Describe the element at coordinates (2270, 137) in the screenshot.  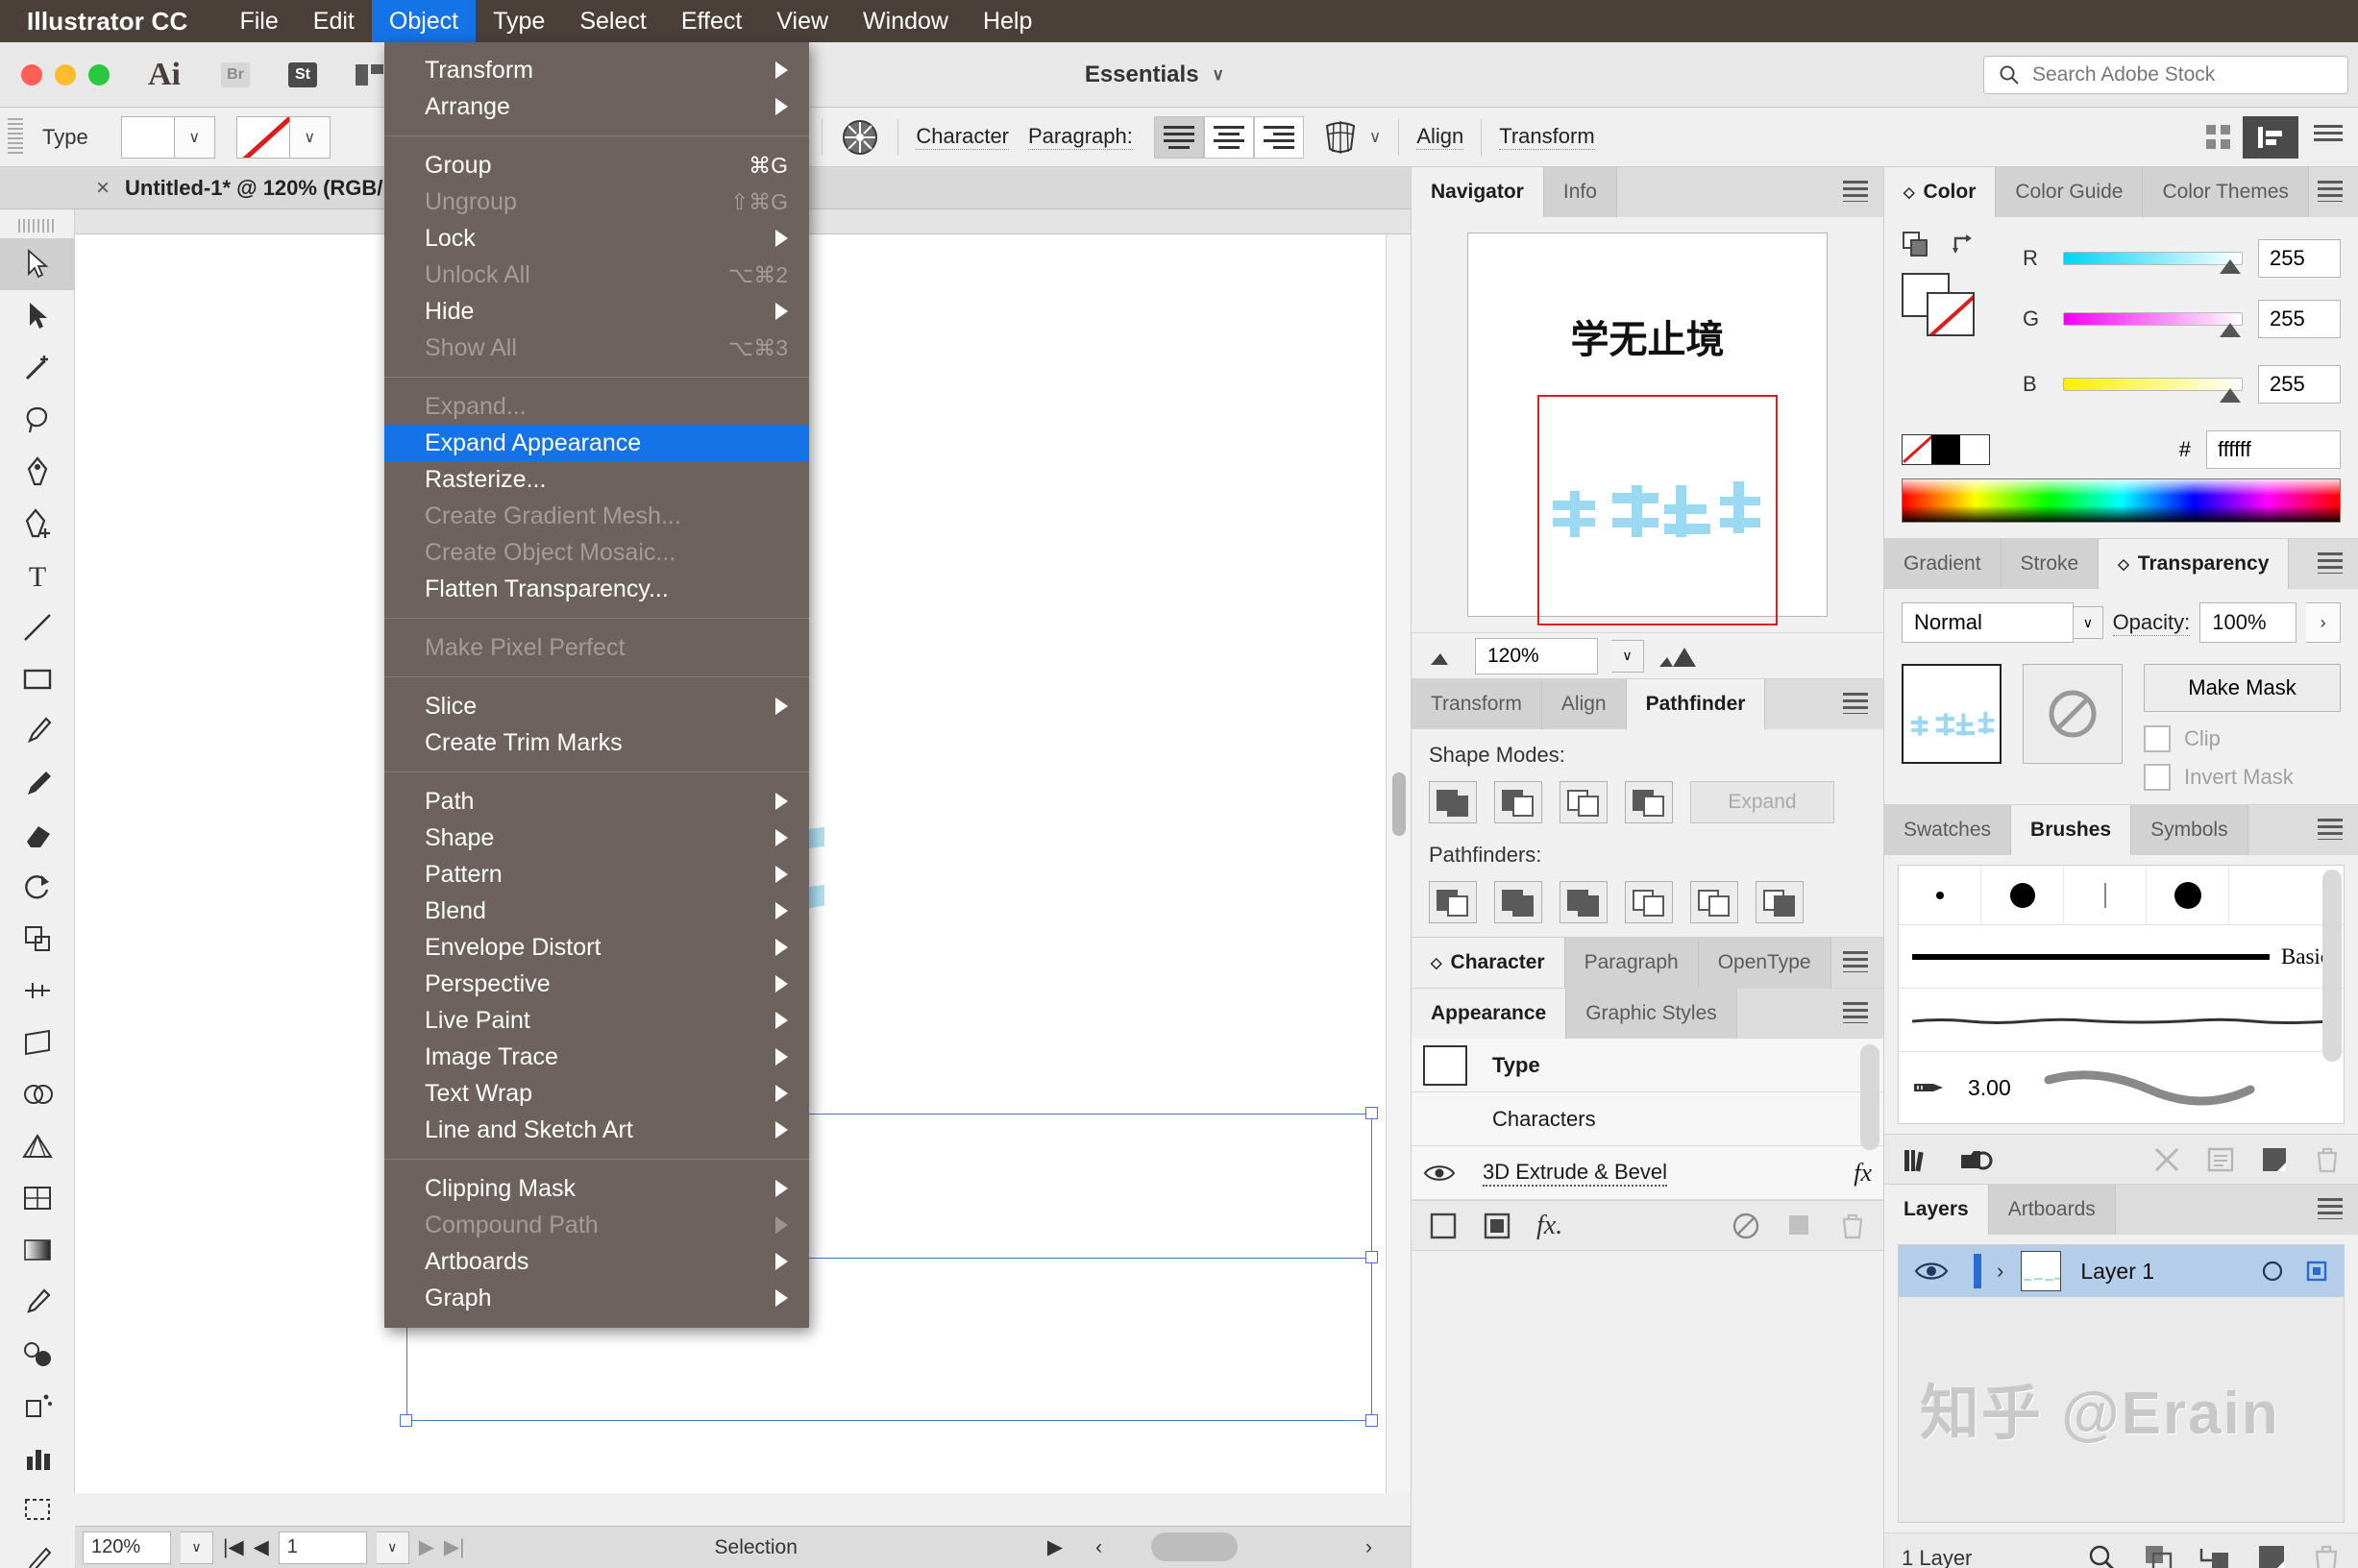
I see `align-panel-toggle-icon` at that location.